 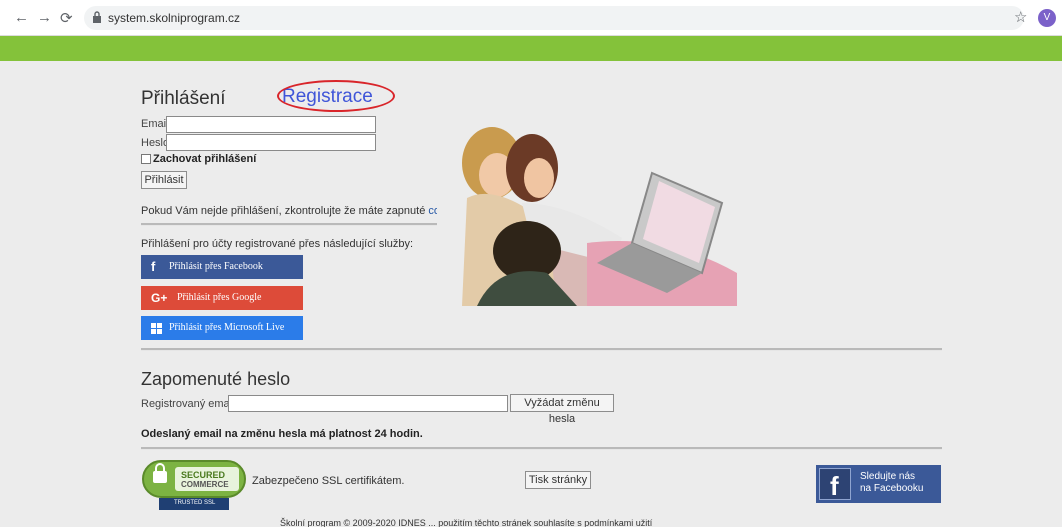 What do you see at coordinates (368, 403) in the screenshot?
I see `registered-email-input` at bounding box center [368, 403].